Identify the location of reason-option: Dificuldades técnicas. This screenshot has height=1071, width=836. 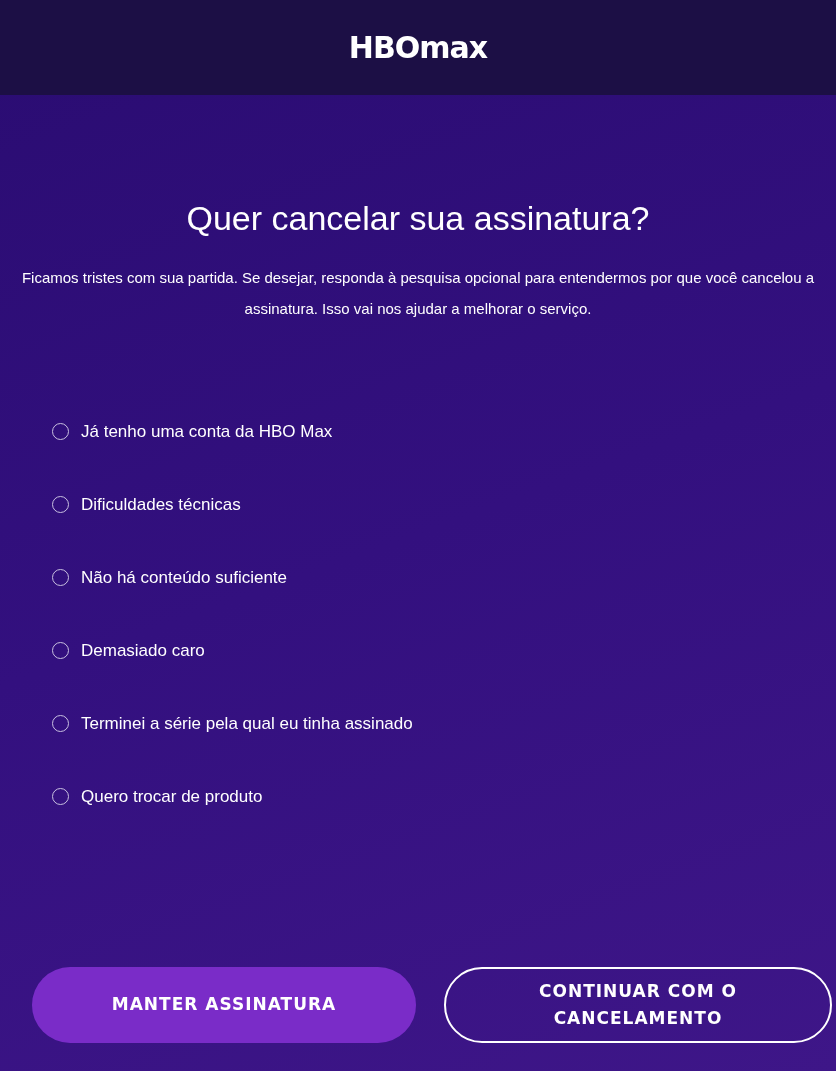
(444, 504).